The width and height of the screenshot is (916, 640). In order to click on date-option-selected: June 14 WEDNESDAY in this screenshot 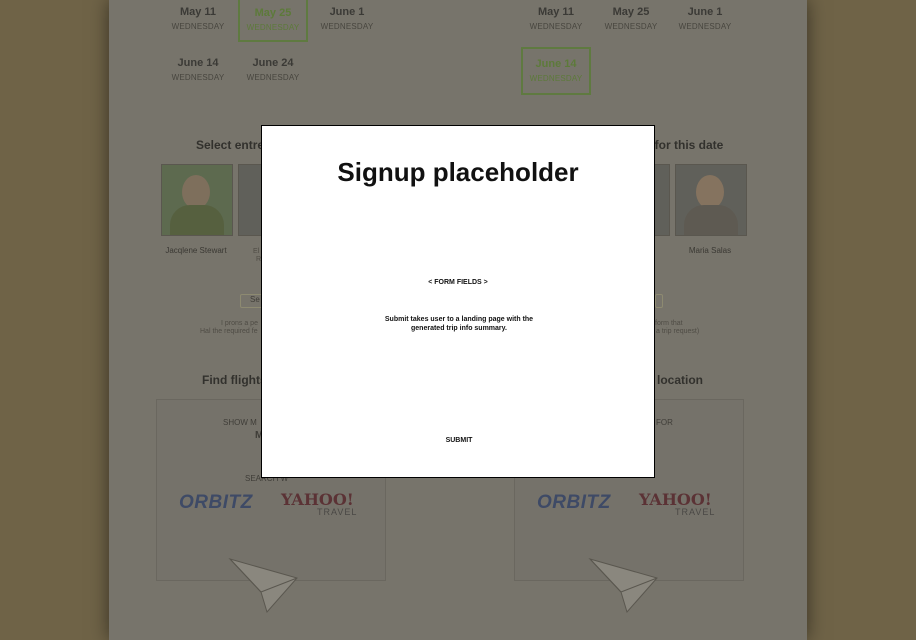, I will do `click(556, 71)`.